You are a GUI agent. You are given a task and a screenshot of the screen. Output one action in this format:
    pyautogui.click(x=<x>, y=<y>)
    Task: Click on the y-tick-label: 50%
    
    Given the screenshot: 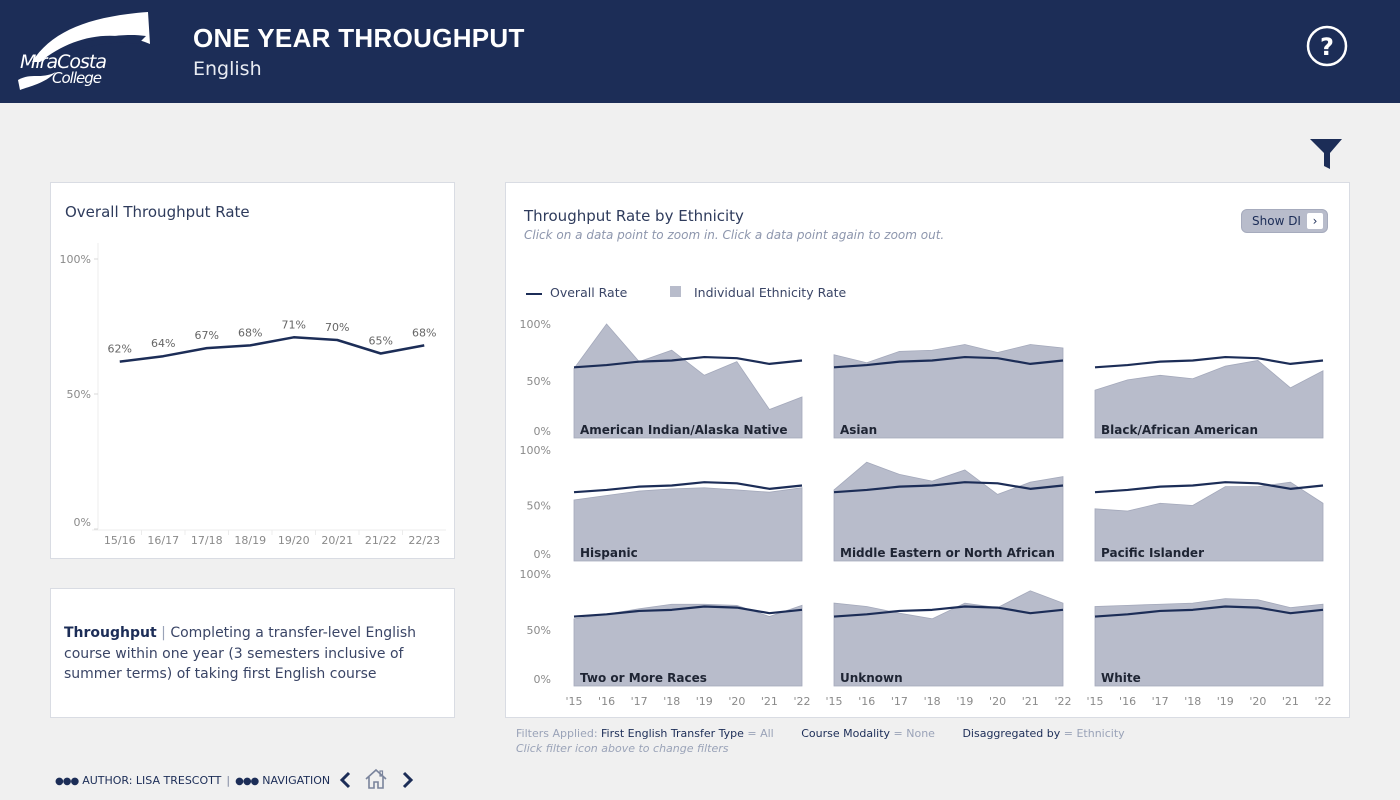 What is the action you would take?
    pyautogui.click(x=79, y=394)
    